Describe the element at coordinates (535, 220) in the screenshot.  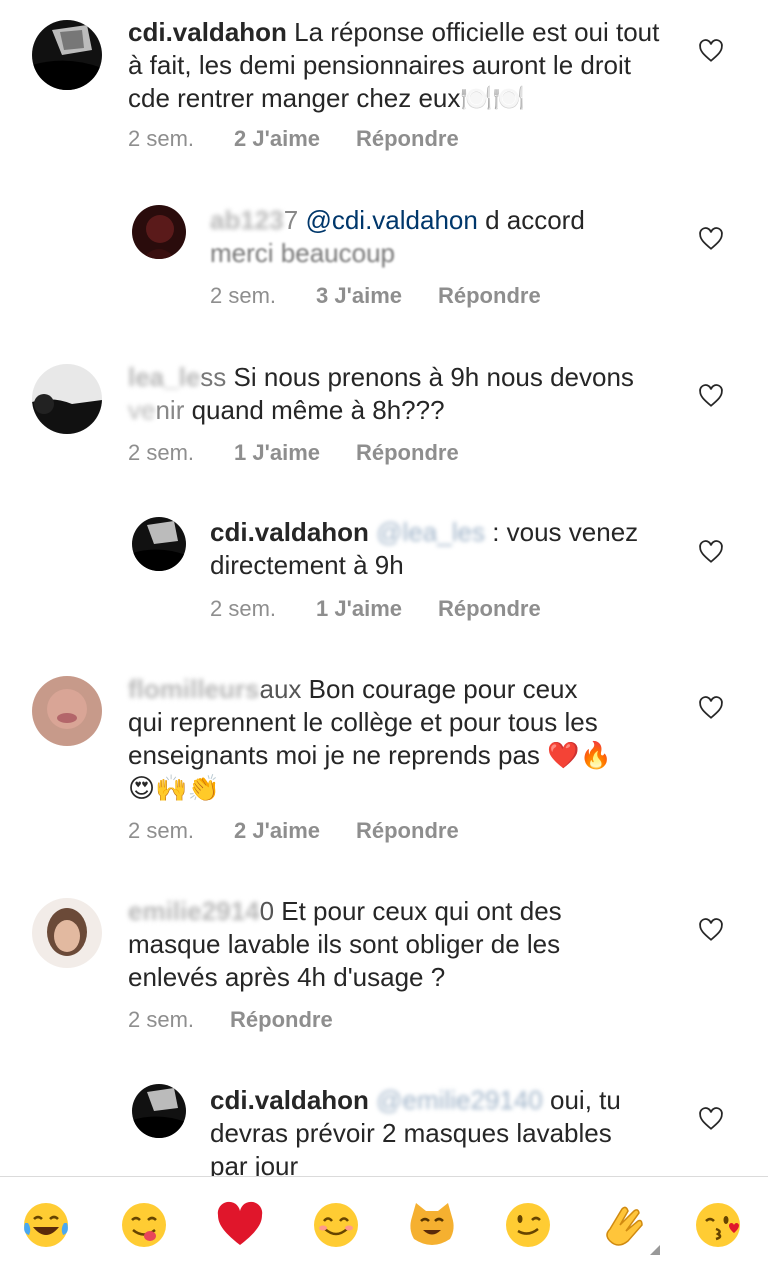
I see `comment-body: d accord` at that location.